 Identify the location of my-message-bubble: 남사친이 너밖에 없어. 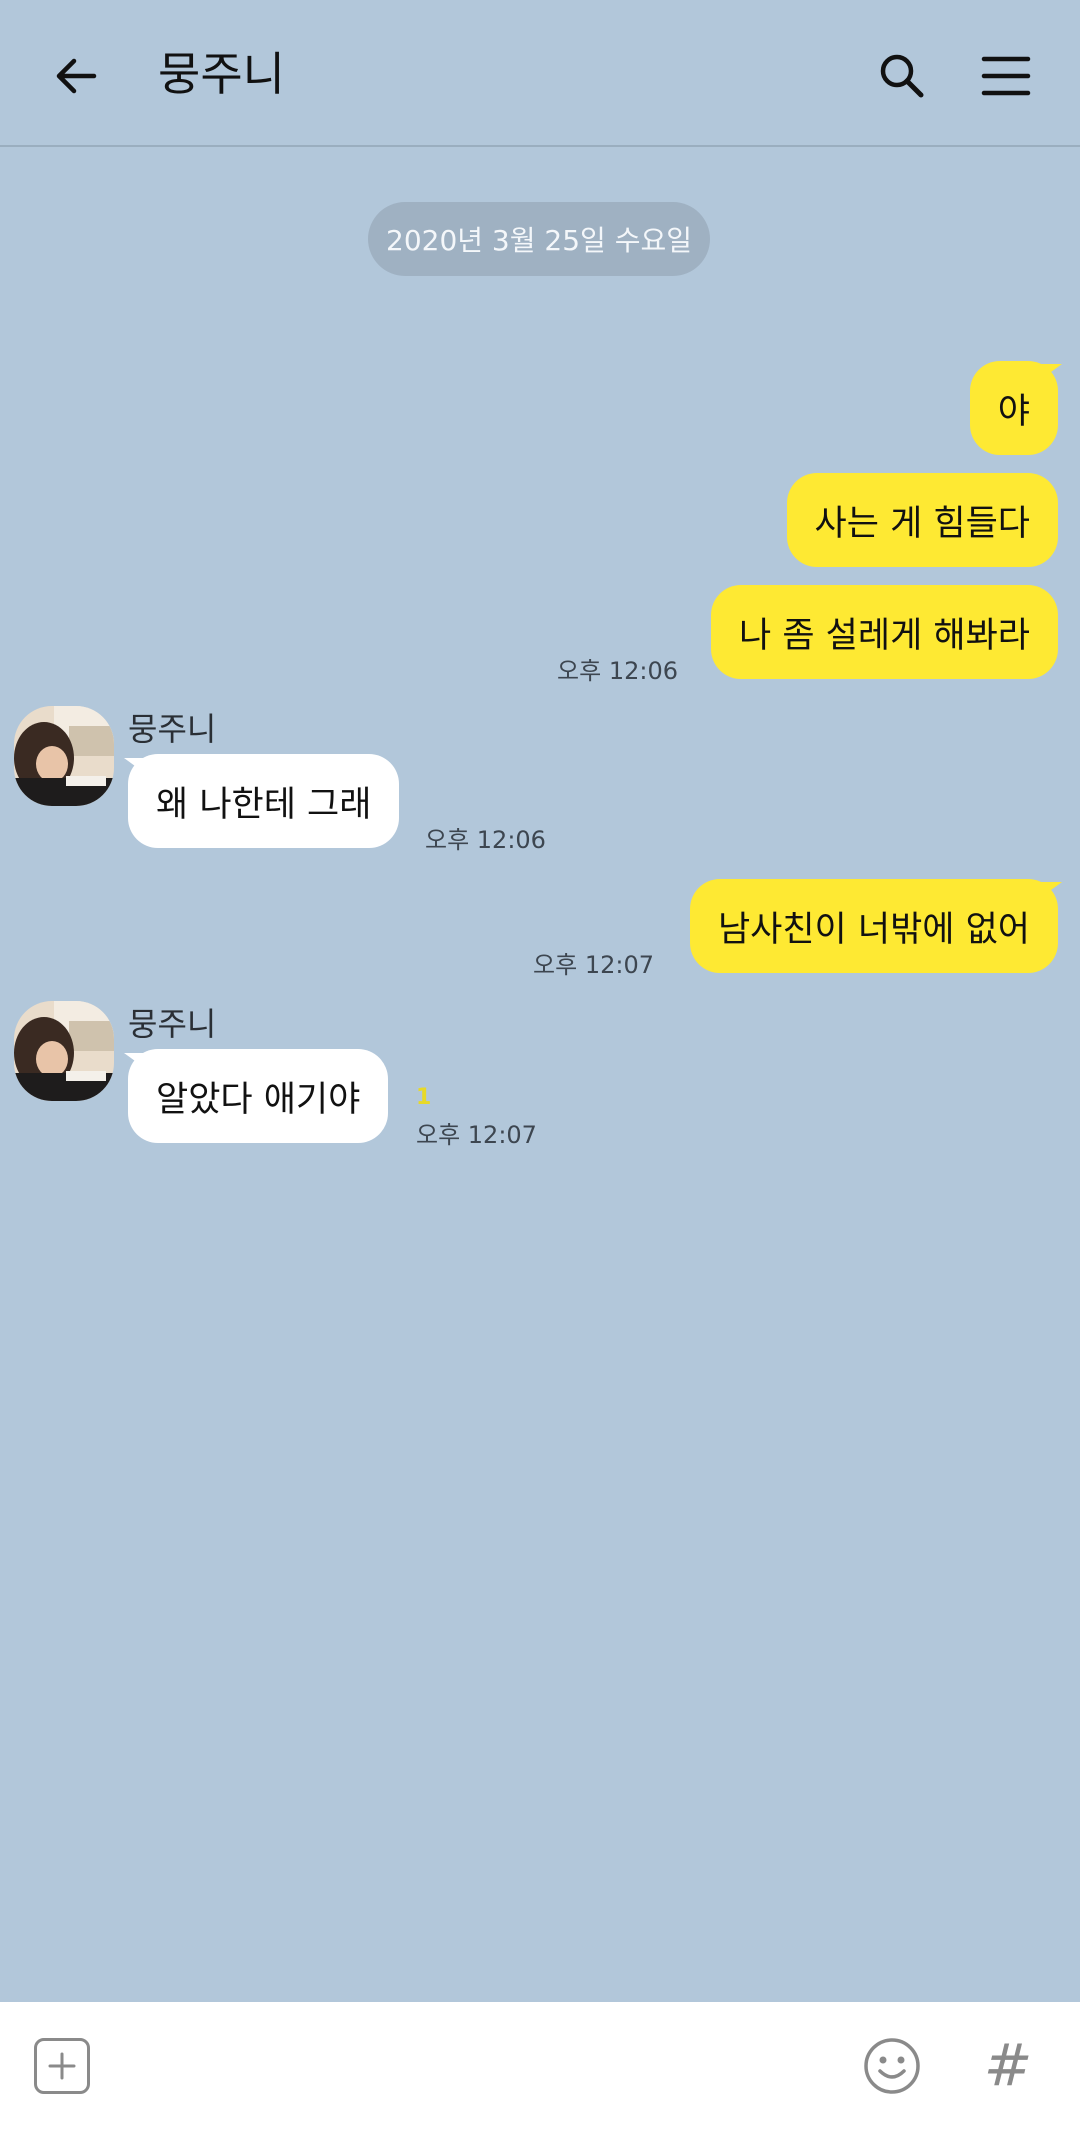
(873, 926).